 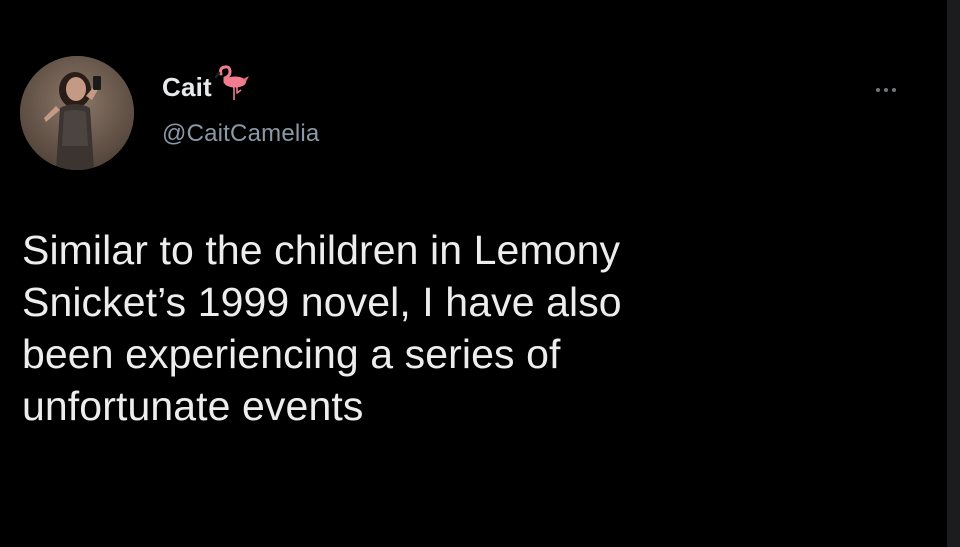 I want to click on author-display-name: Cait, so click(x=187, y=87).